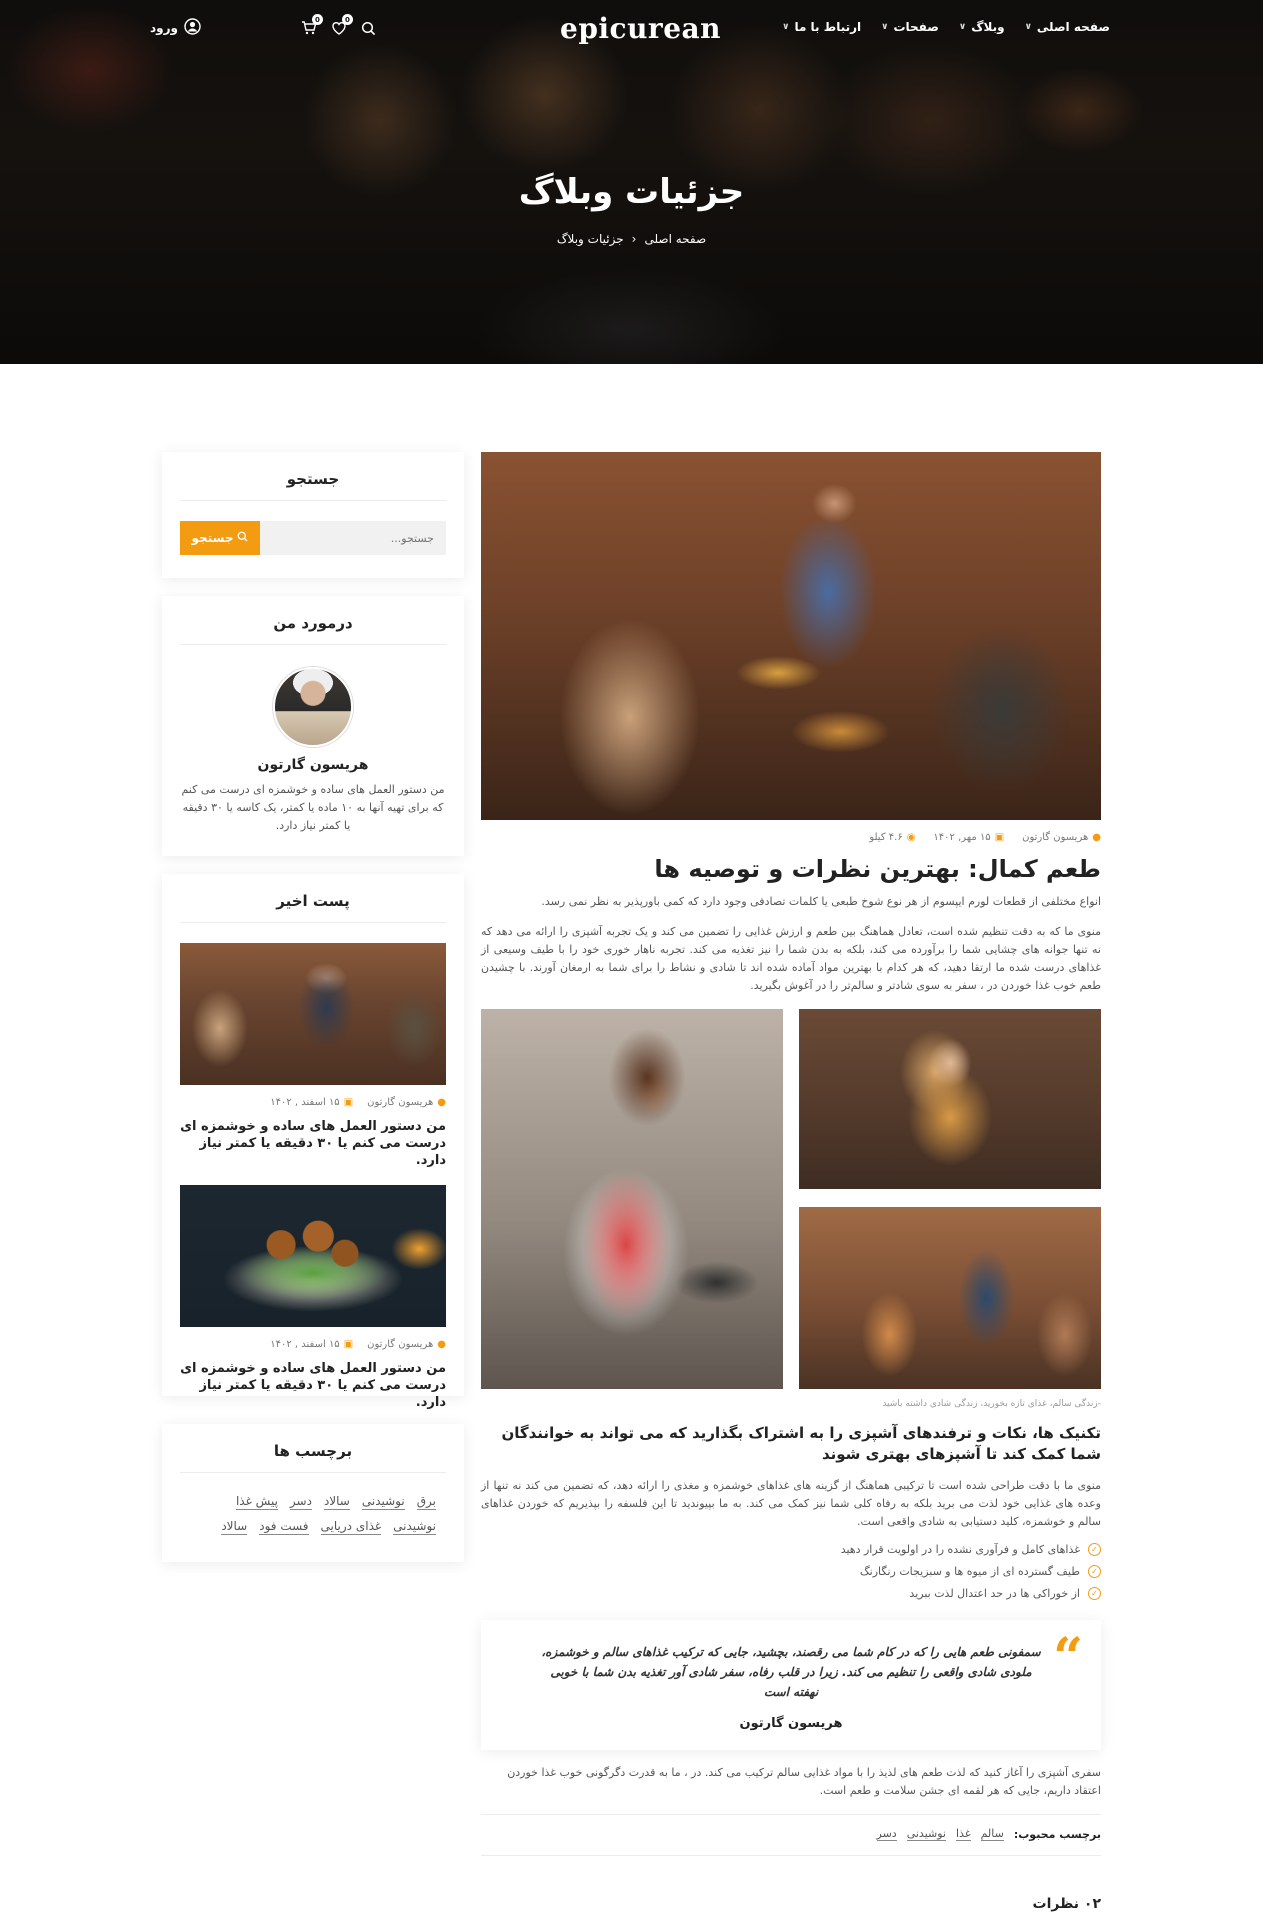  I want to click on checklist-item: ✓ از خوراکی ها در حد اعتدال لذت ببرید, so click(791, 1593).